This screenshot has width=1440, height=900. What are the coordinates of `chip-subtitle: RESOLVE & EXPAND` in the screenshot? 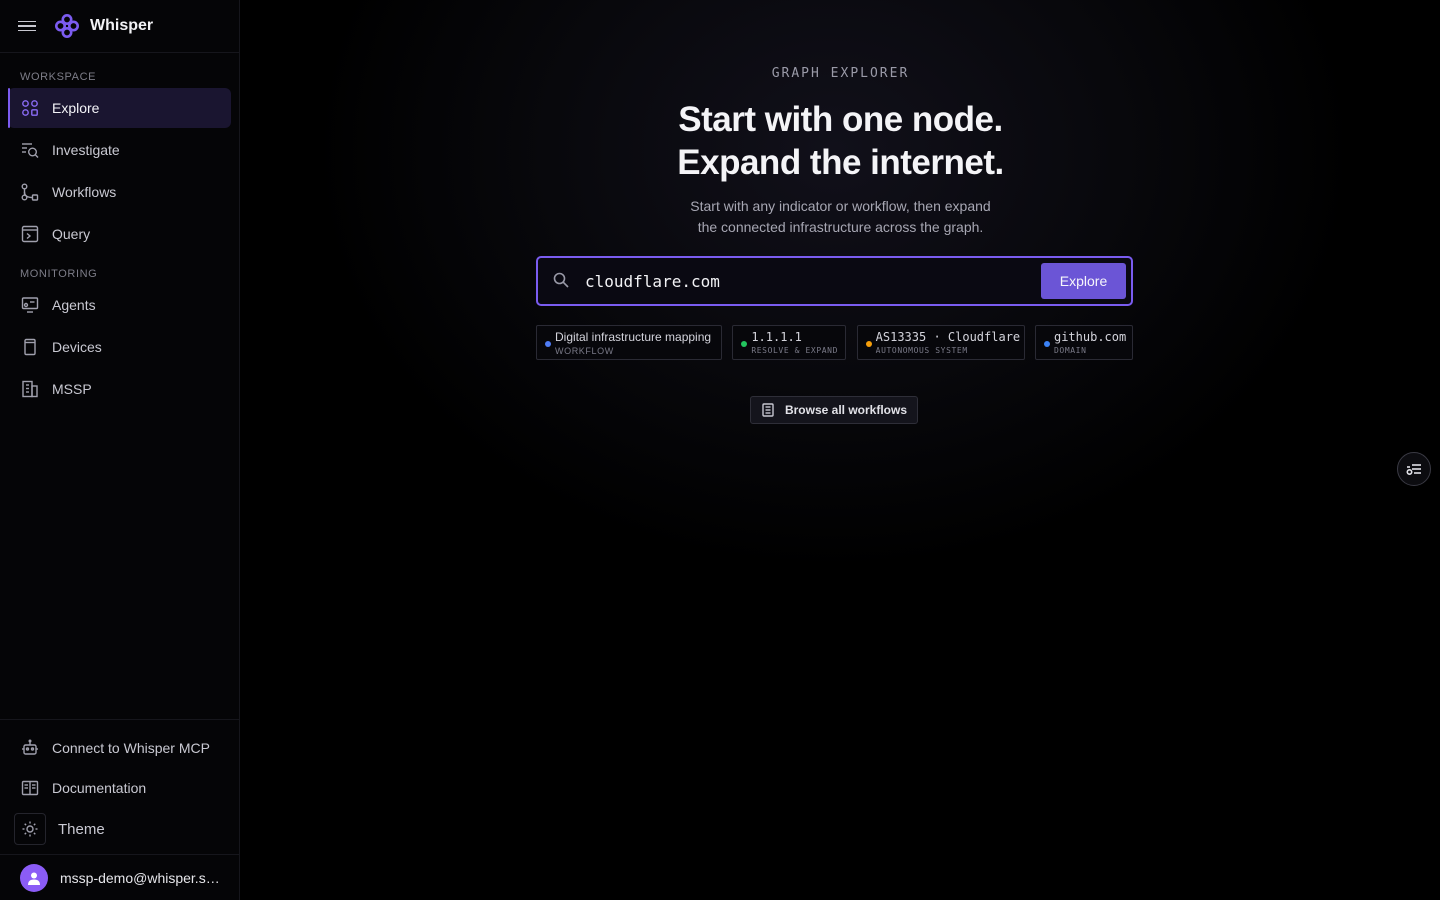 It's located at (794, 350).